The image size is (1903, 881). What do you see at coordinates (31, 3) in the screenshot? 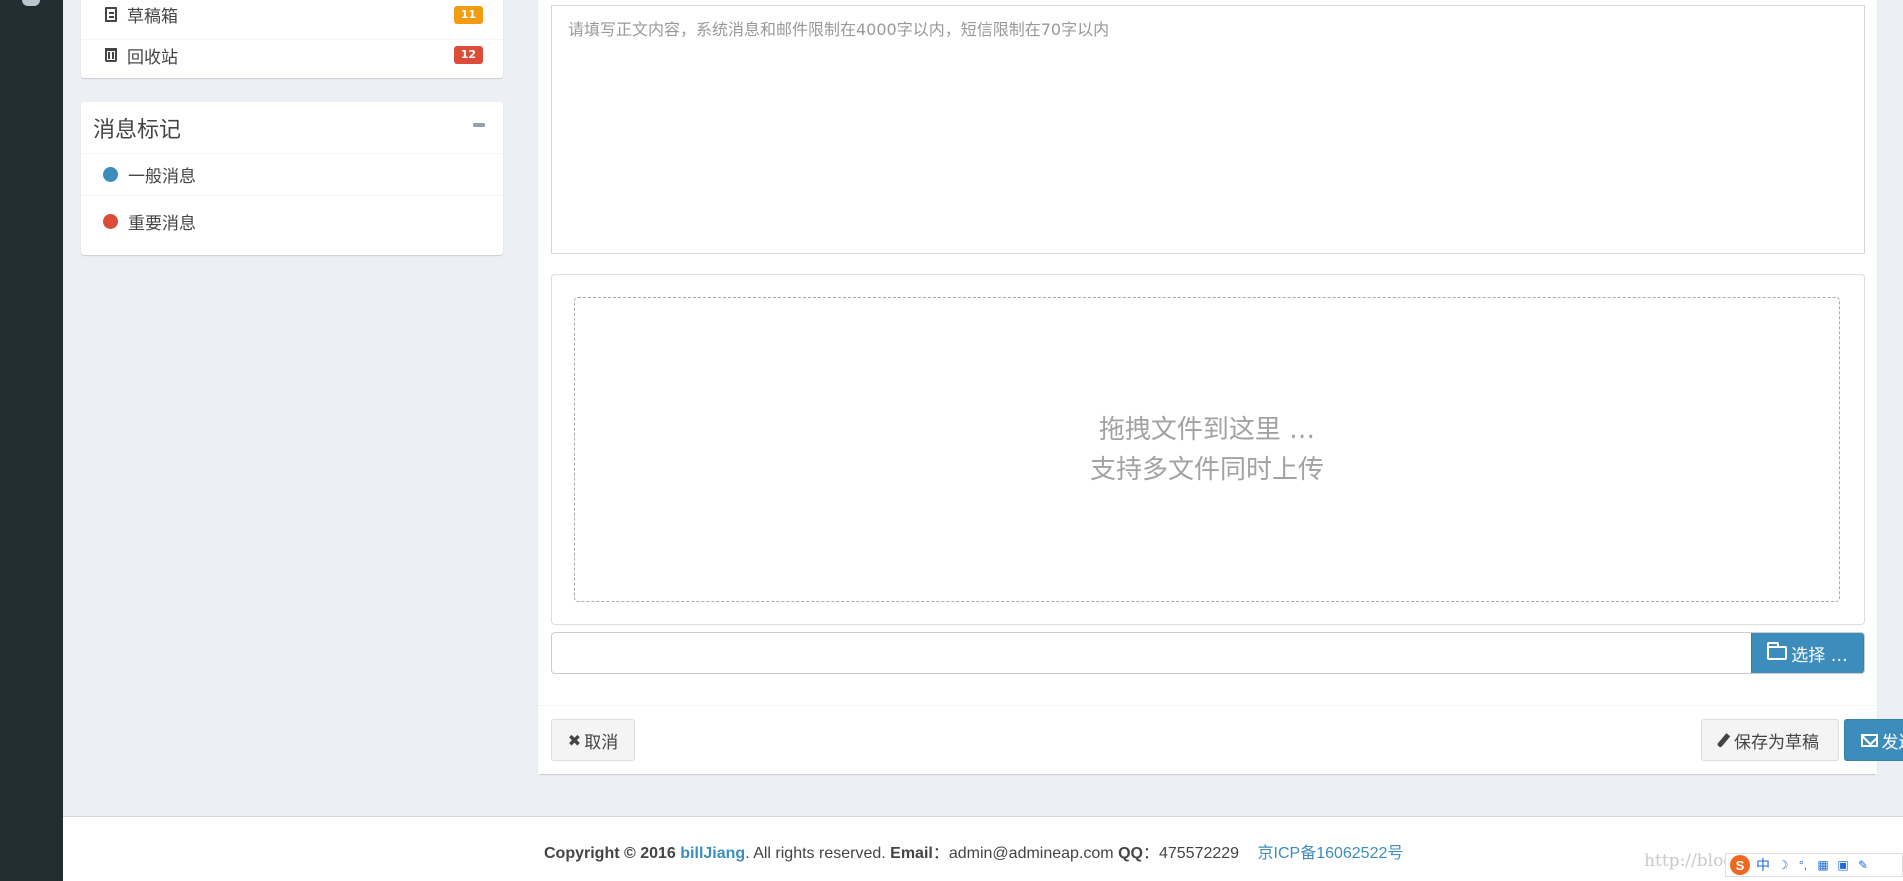
I see `sidebar-avatar-icon` at bounding box center [31, 3].